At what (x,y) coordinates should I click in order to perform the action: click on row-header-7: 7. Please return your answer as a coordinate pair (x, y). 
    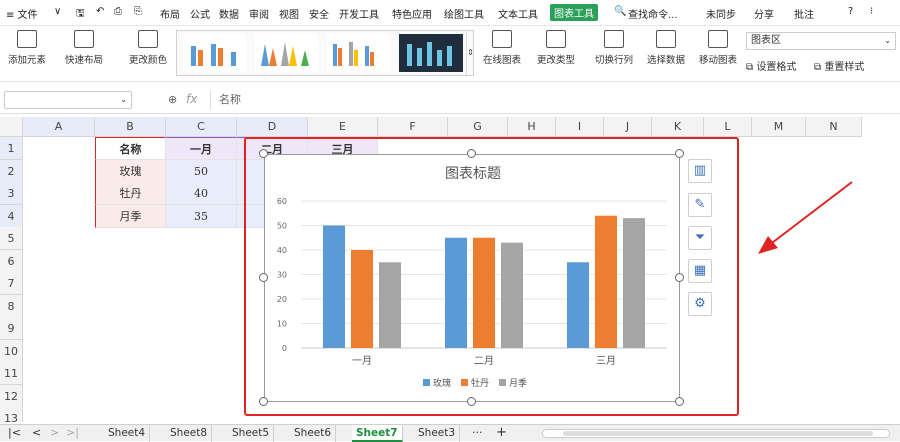
    Looking at the image, I should click on (11, 283).